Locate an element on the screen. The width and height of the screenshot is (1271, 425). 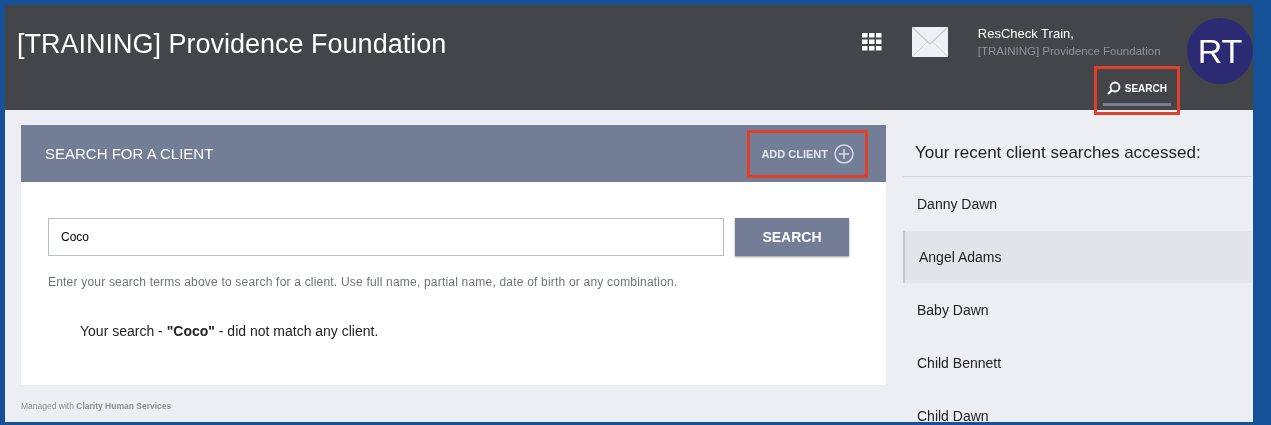
apps-grid-icon is located at coordinates (871, 42).